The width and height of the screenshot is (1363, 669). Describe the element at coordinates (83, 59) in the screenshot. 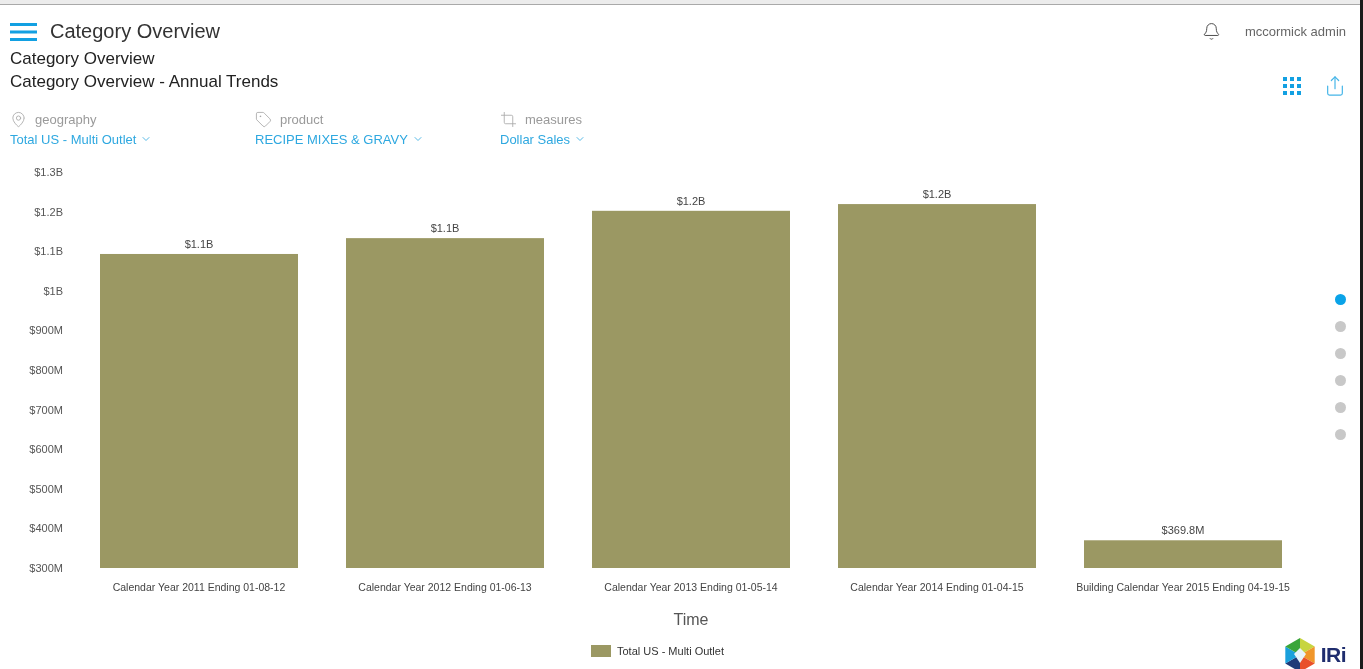

I see `page-title: Category Overview` at that location.